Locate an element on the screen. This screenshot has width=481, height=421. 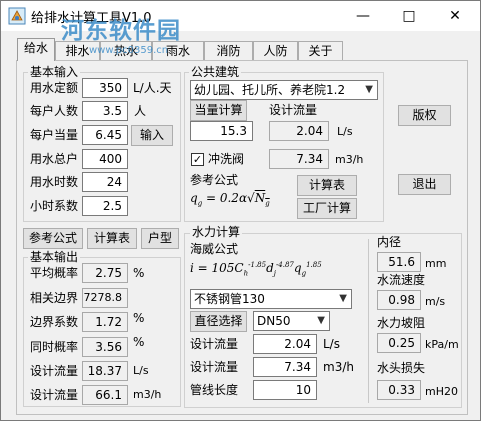
ref-formula-label: 参考公式 is located at coordinates (214, 180).